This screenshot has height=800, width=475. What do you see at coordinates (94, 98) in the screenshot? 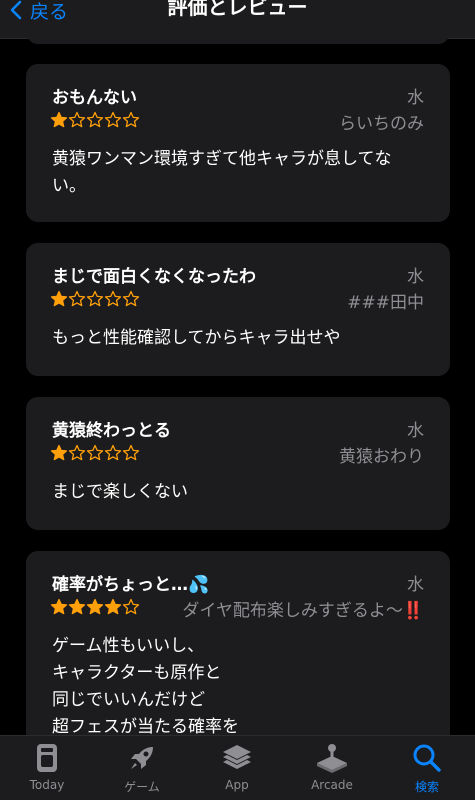
I see `review-title: おもんない` at bounding box center [94, 98].